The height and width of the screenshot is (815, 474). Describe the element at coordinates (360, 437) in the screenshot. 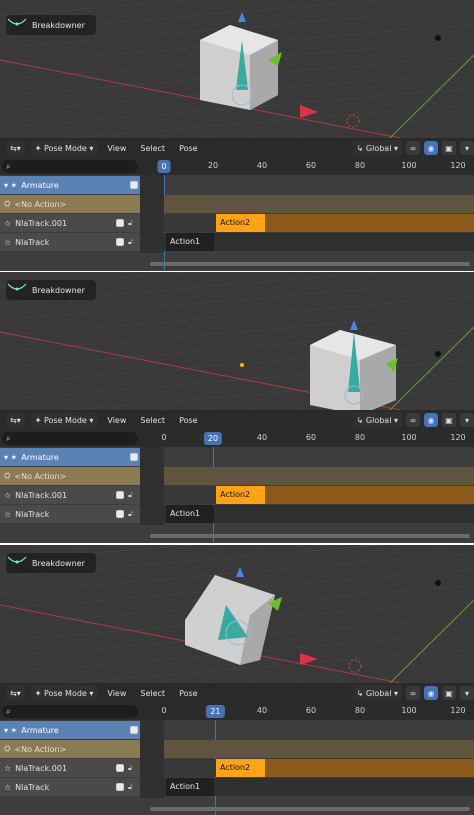

I see `frame-tick-80: 80` at that location.